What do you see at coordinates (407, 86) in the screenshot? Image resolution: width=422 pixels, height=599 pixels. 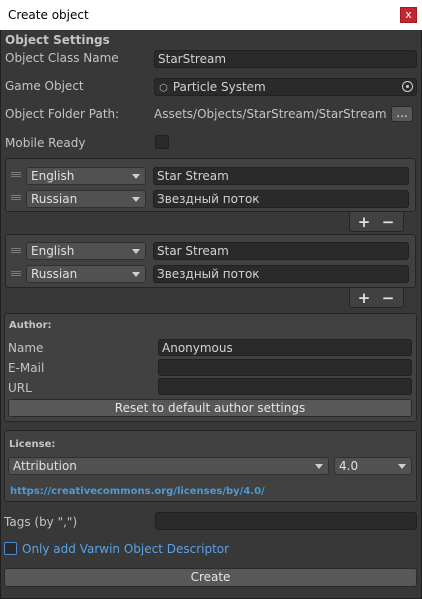 I see `object-picker-icon` at bounding box center [407, 86].